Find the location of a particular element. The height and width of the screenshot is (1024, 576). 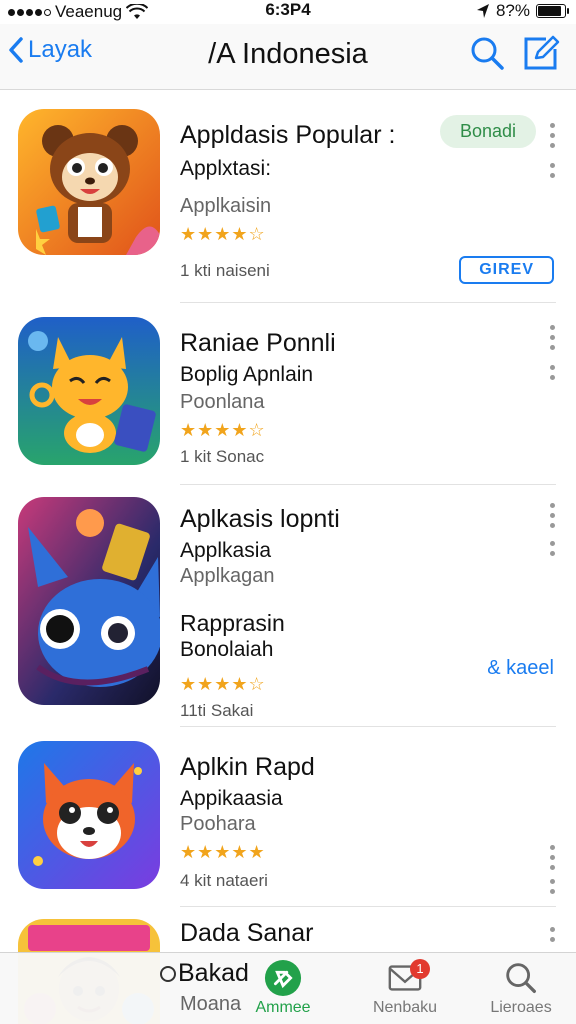

app-extra-title: Rapprasin is located at coordinates (232, 623).